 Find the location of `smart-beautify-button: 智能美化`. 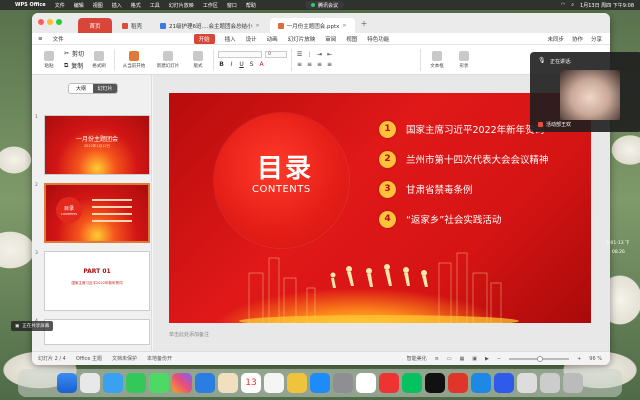

smart-beautify-button: 智能美化 is located at coordinates (417, 358).